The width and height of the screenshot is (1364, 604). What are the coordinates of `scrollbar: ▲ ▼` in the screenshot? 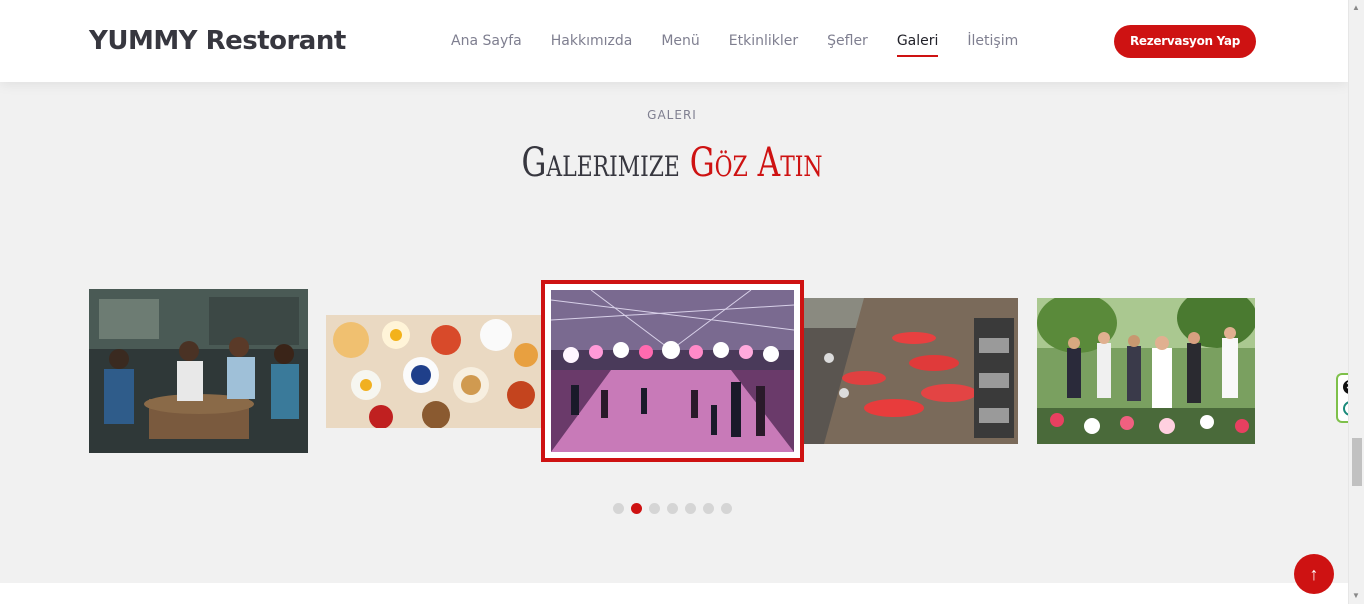 It's located at (1356, 302).